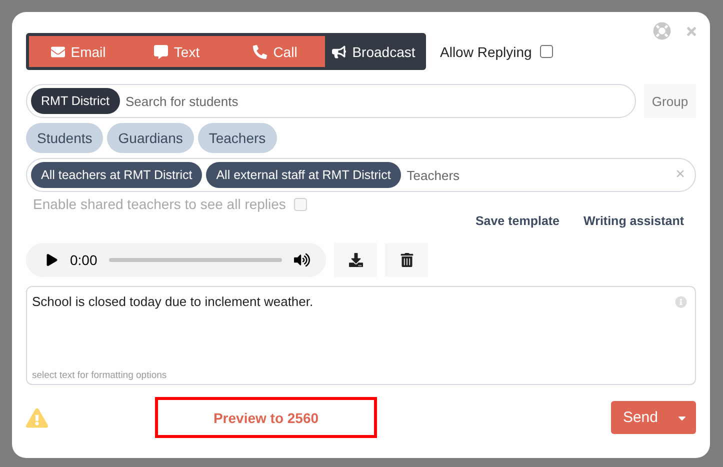  I want to click on formatting-hint: select text for formatting options, so click(100, 375).